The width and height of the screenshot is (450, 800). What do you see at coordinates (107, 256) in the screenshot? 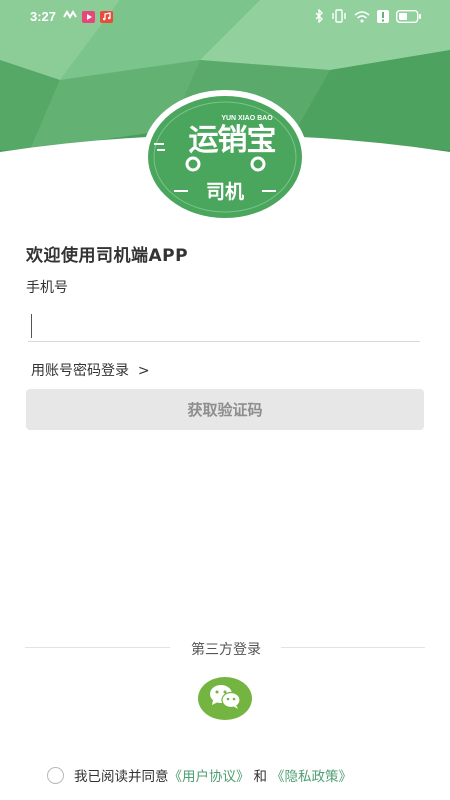
I see `welcome-title: 欢迎使用司机端APP` at bounding box center [107, 256].